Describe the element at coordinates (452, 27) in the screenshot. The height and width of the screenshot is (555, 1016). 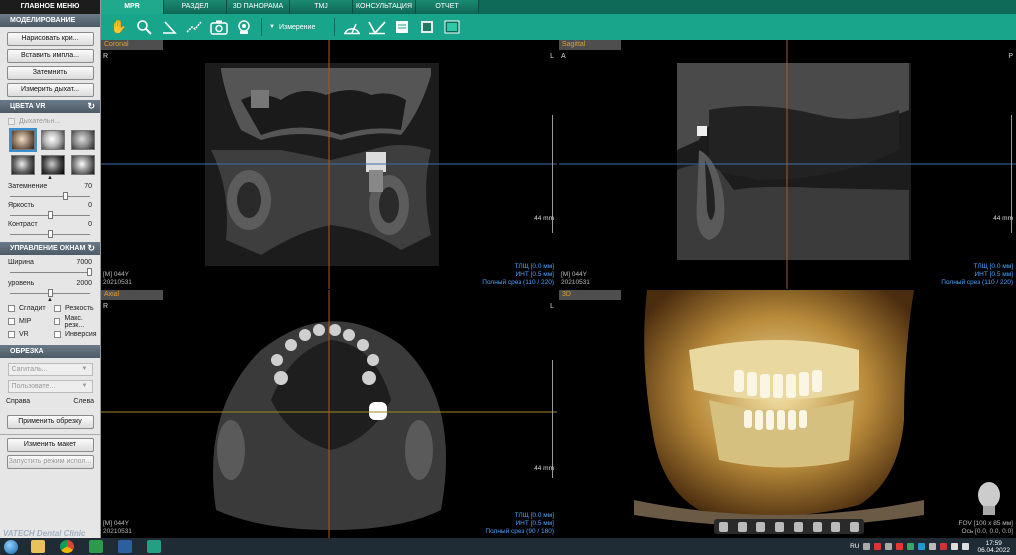
I see `layout-icon` at that location.